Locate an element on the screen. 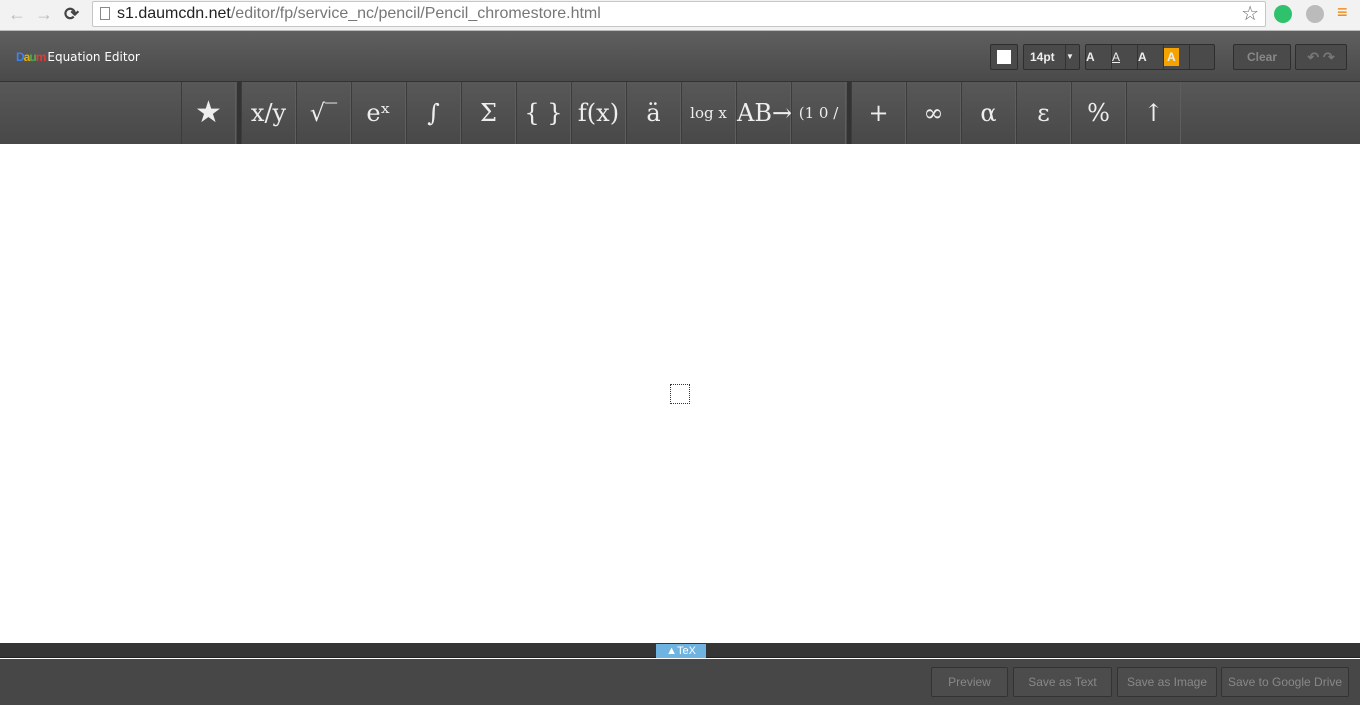 The image size is (1360, 705). menu-icon: ≡ is located at coordinates (1342, 12).